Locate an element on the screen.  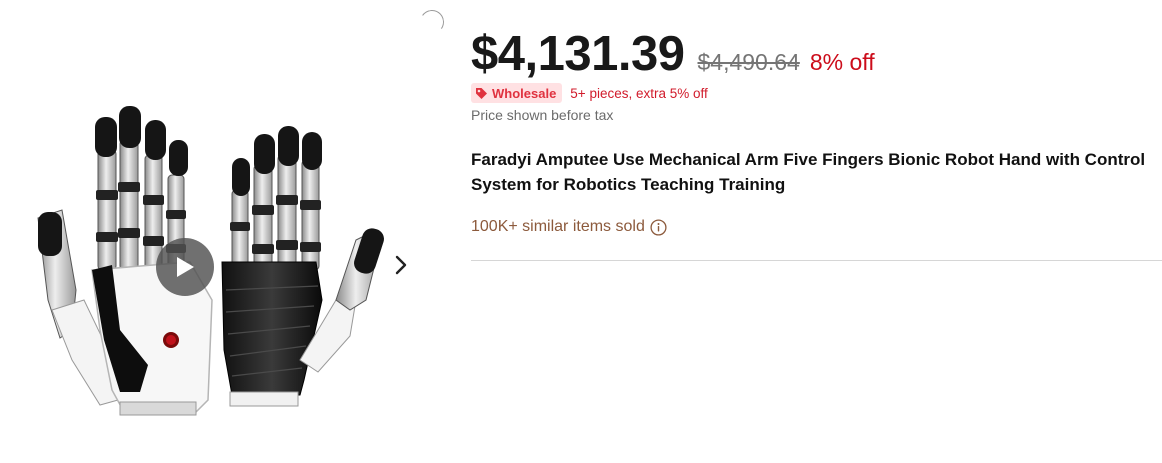
wholesale-badge: Wholesale is located at coordinates (517, 93).